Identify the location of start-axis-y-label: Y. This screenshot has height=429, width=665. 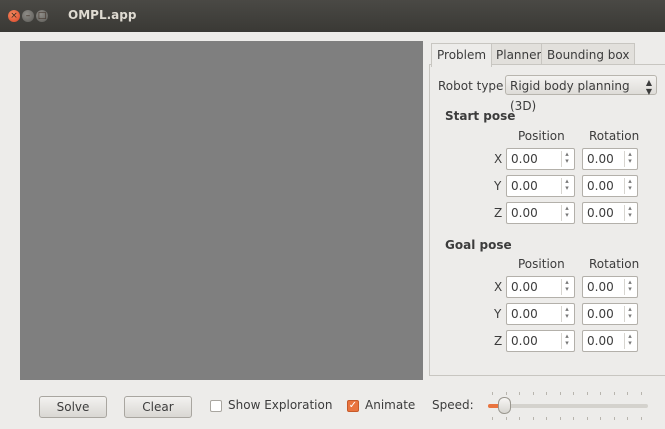
(498, 186).